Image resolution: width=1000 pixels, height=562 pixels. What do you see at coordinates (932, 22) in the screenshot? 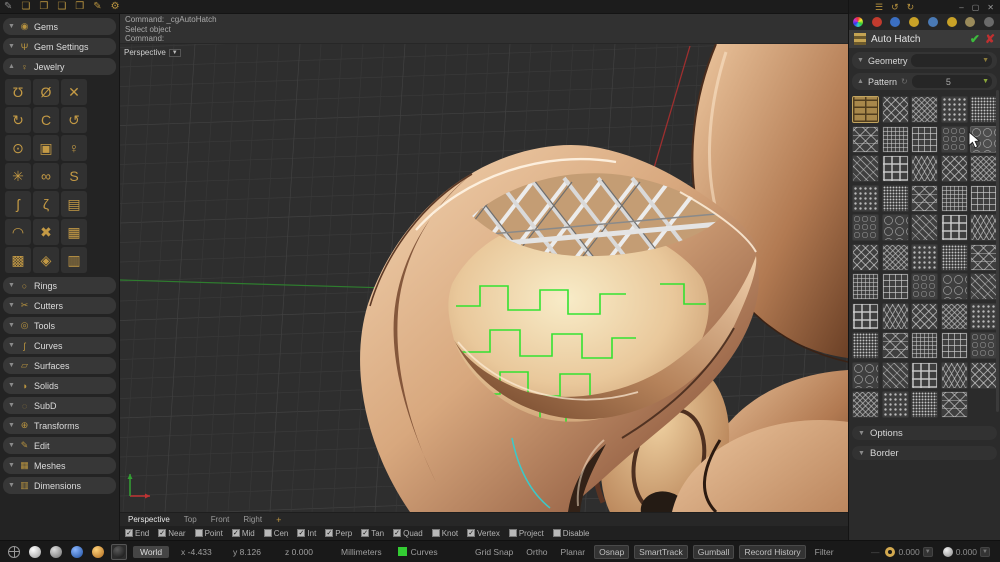
I see `image-icon` at bounding box center [932, 22].